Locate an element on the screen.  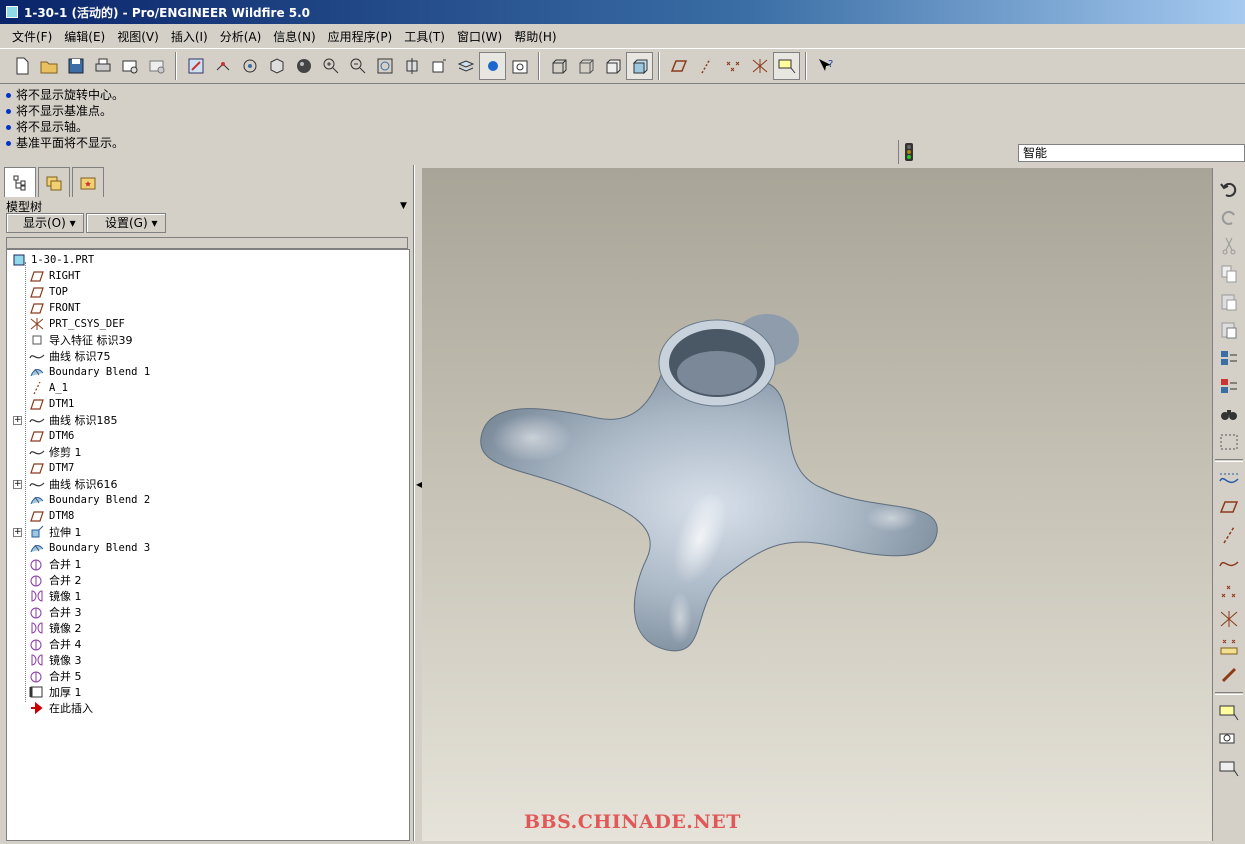
tree-item: + 曲线 标识616 is located at coordinates (208, 484).